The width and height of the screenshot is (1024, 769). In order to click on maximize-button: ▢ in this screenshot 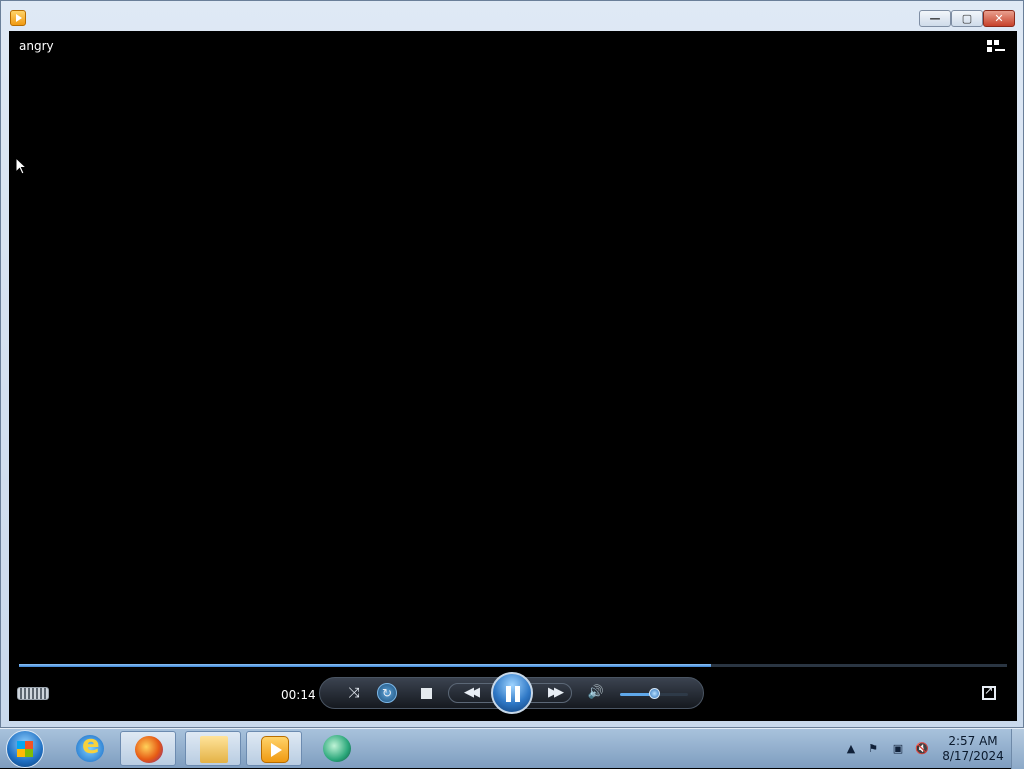, I will do `click(967, 18)`.